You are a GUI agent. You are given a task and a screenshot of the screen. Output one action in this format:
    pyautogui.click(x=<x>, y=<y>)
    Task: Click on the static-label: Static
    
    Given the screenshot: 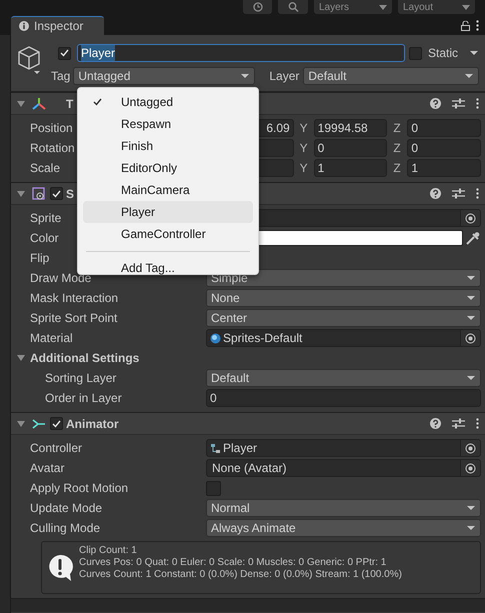 What is the action you would take?
    pyautogui.click(x=443, y=53)
    